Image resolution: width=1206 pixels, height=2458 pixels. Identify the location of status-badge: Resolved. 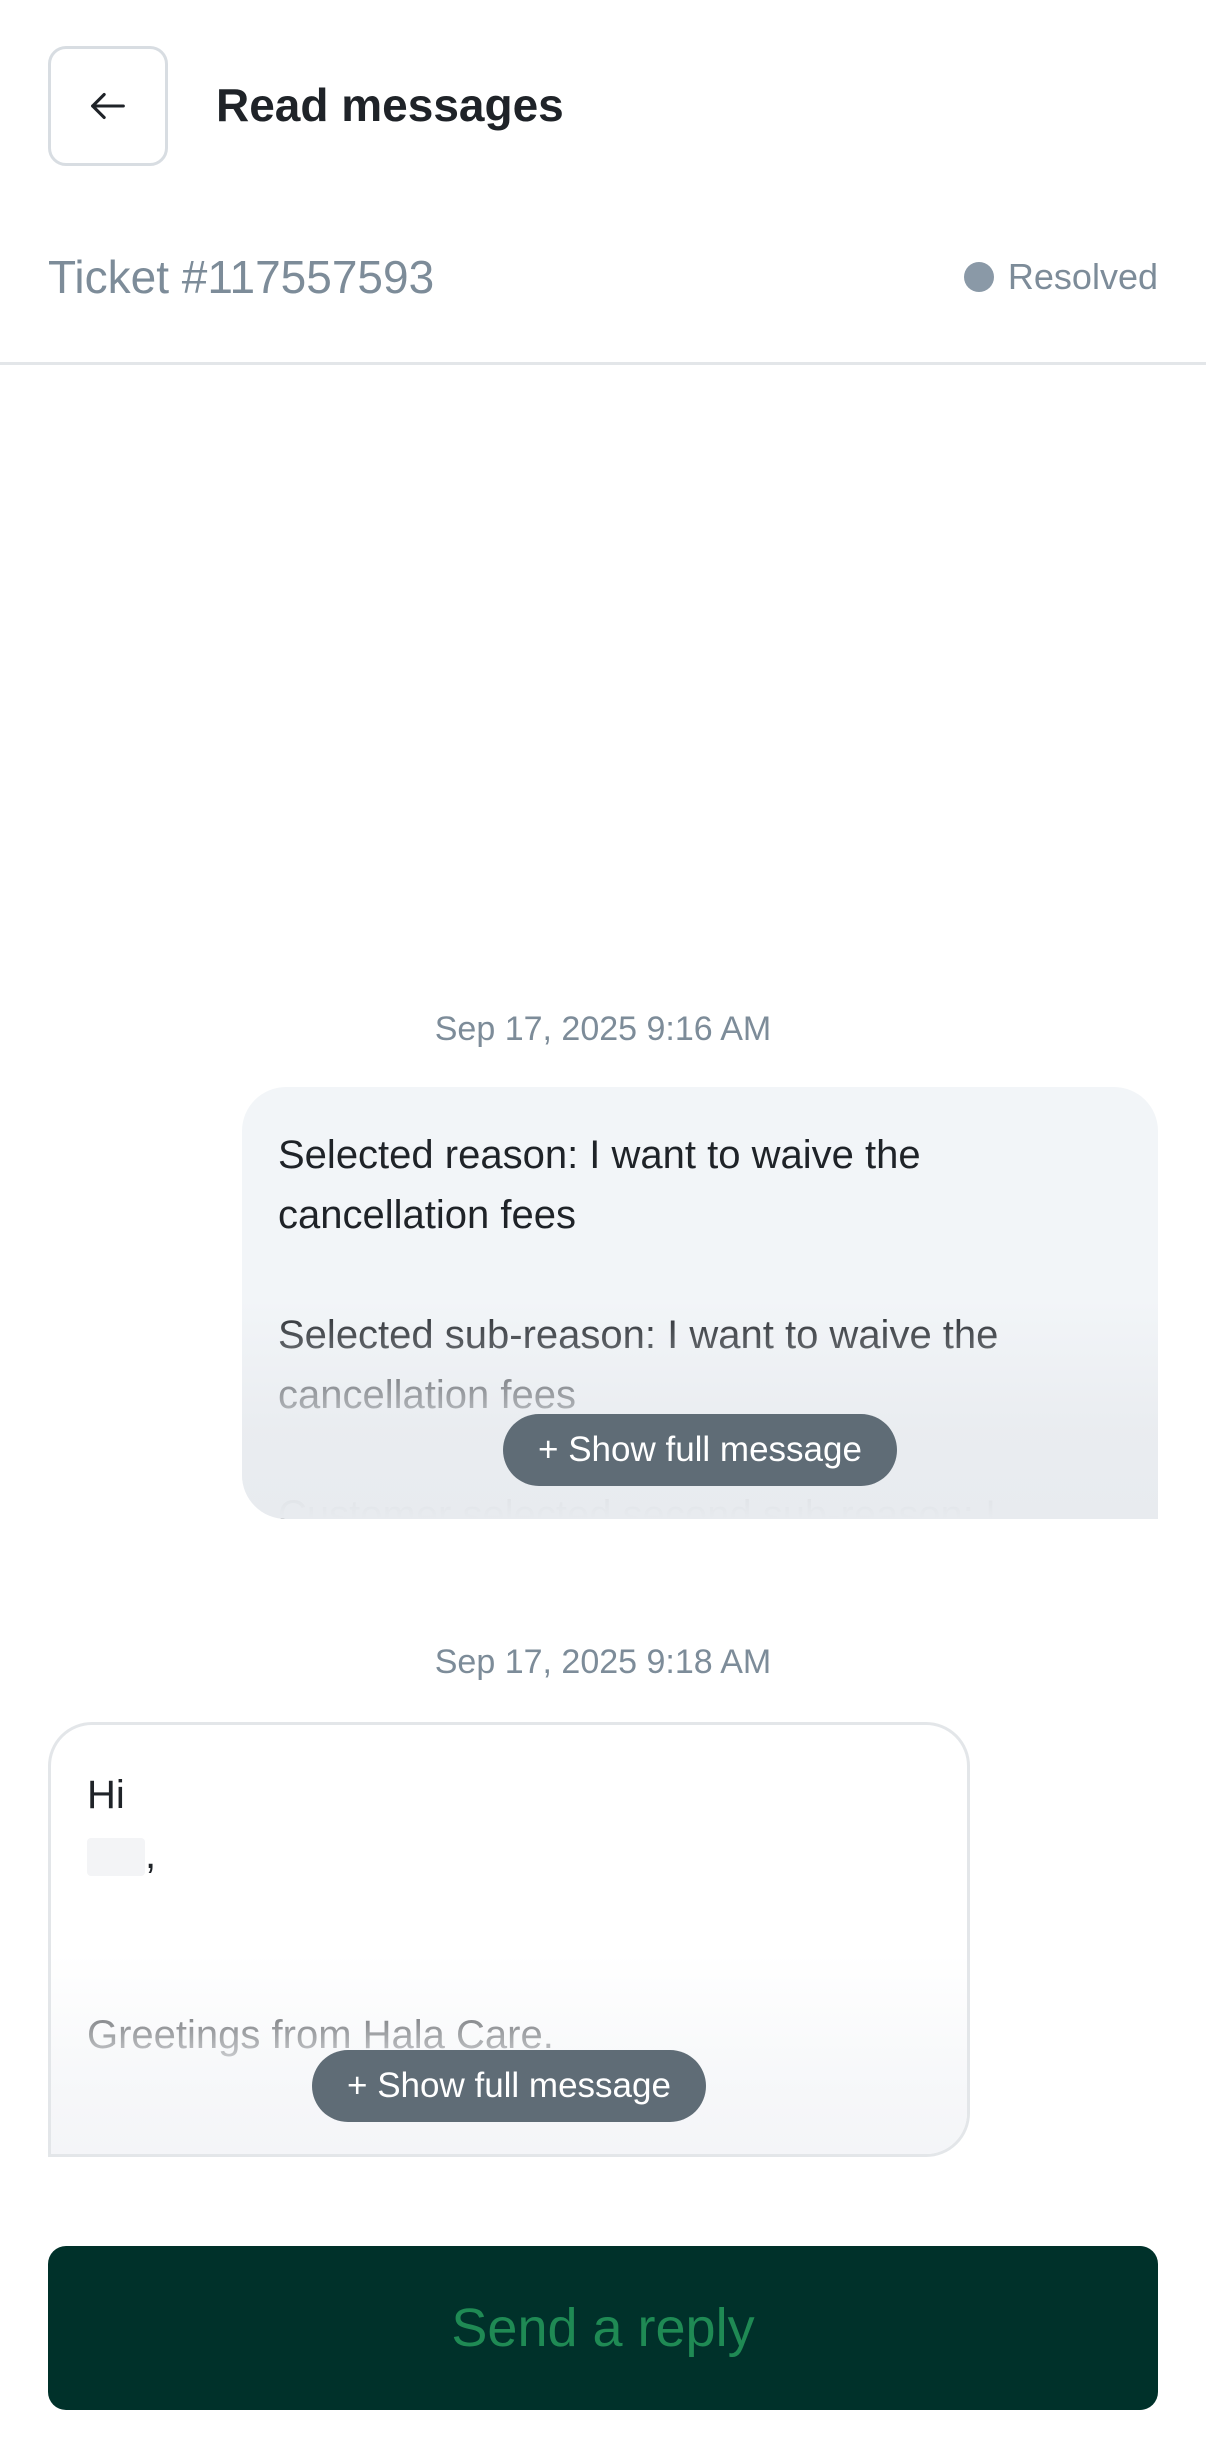
(1060, 277).